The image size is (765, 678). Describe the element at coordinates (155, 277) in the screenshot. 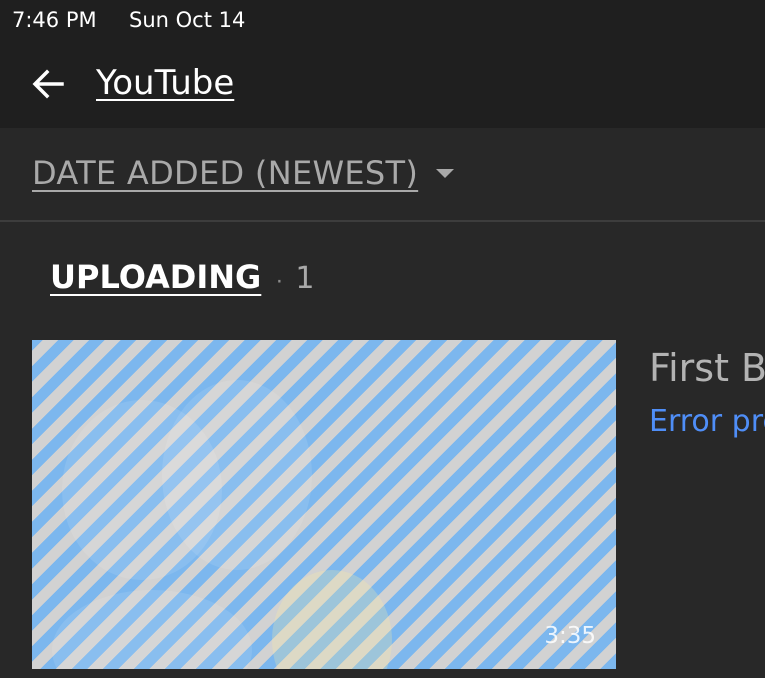

I see `section-title-link: UPLOADING` at that location.